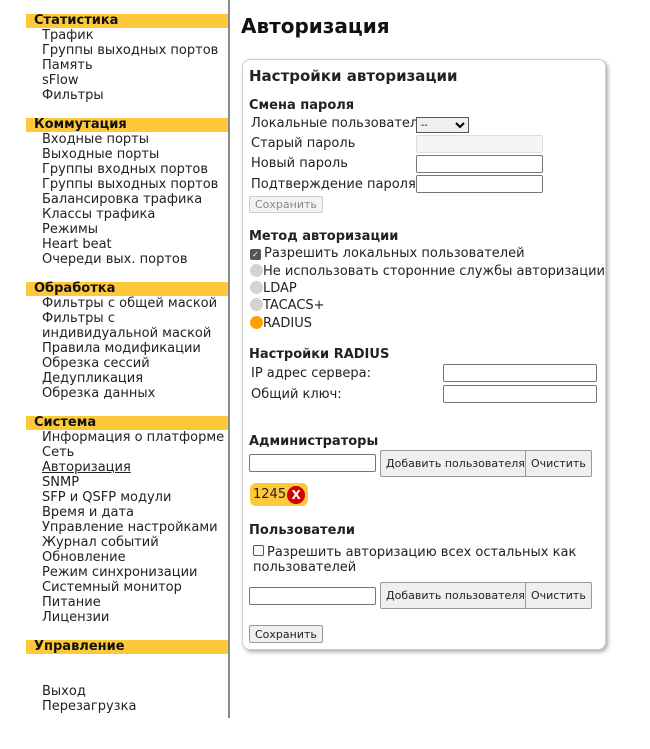  I want to click on sidebar-item-load-balancing: Балансировка трафика, so click(135, 199).